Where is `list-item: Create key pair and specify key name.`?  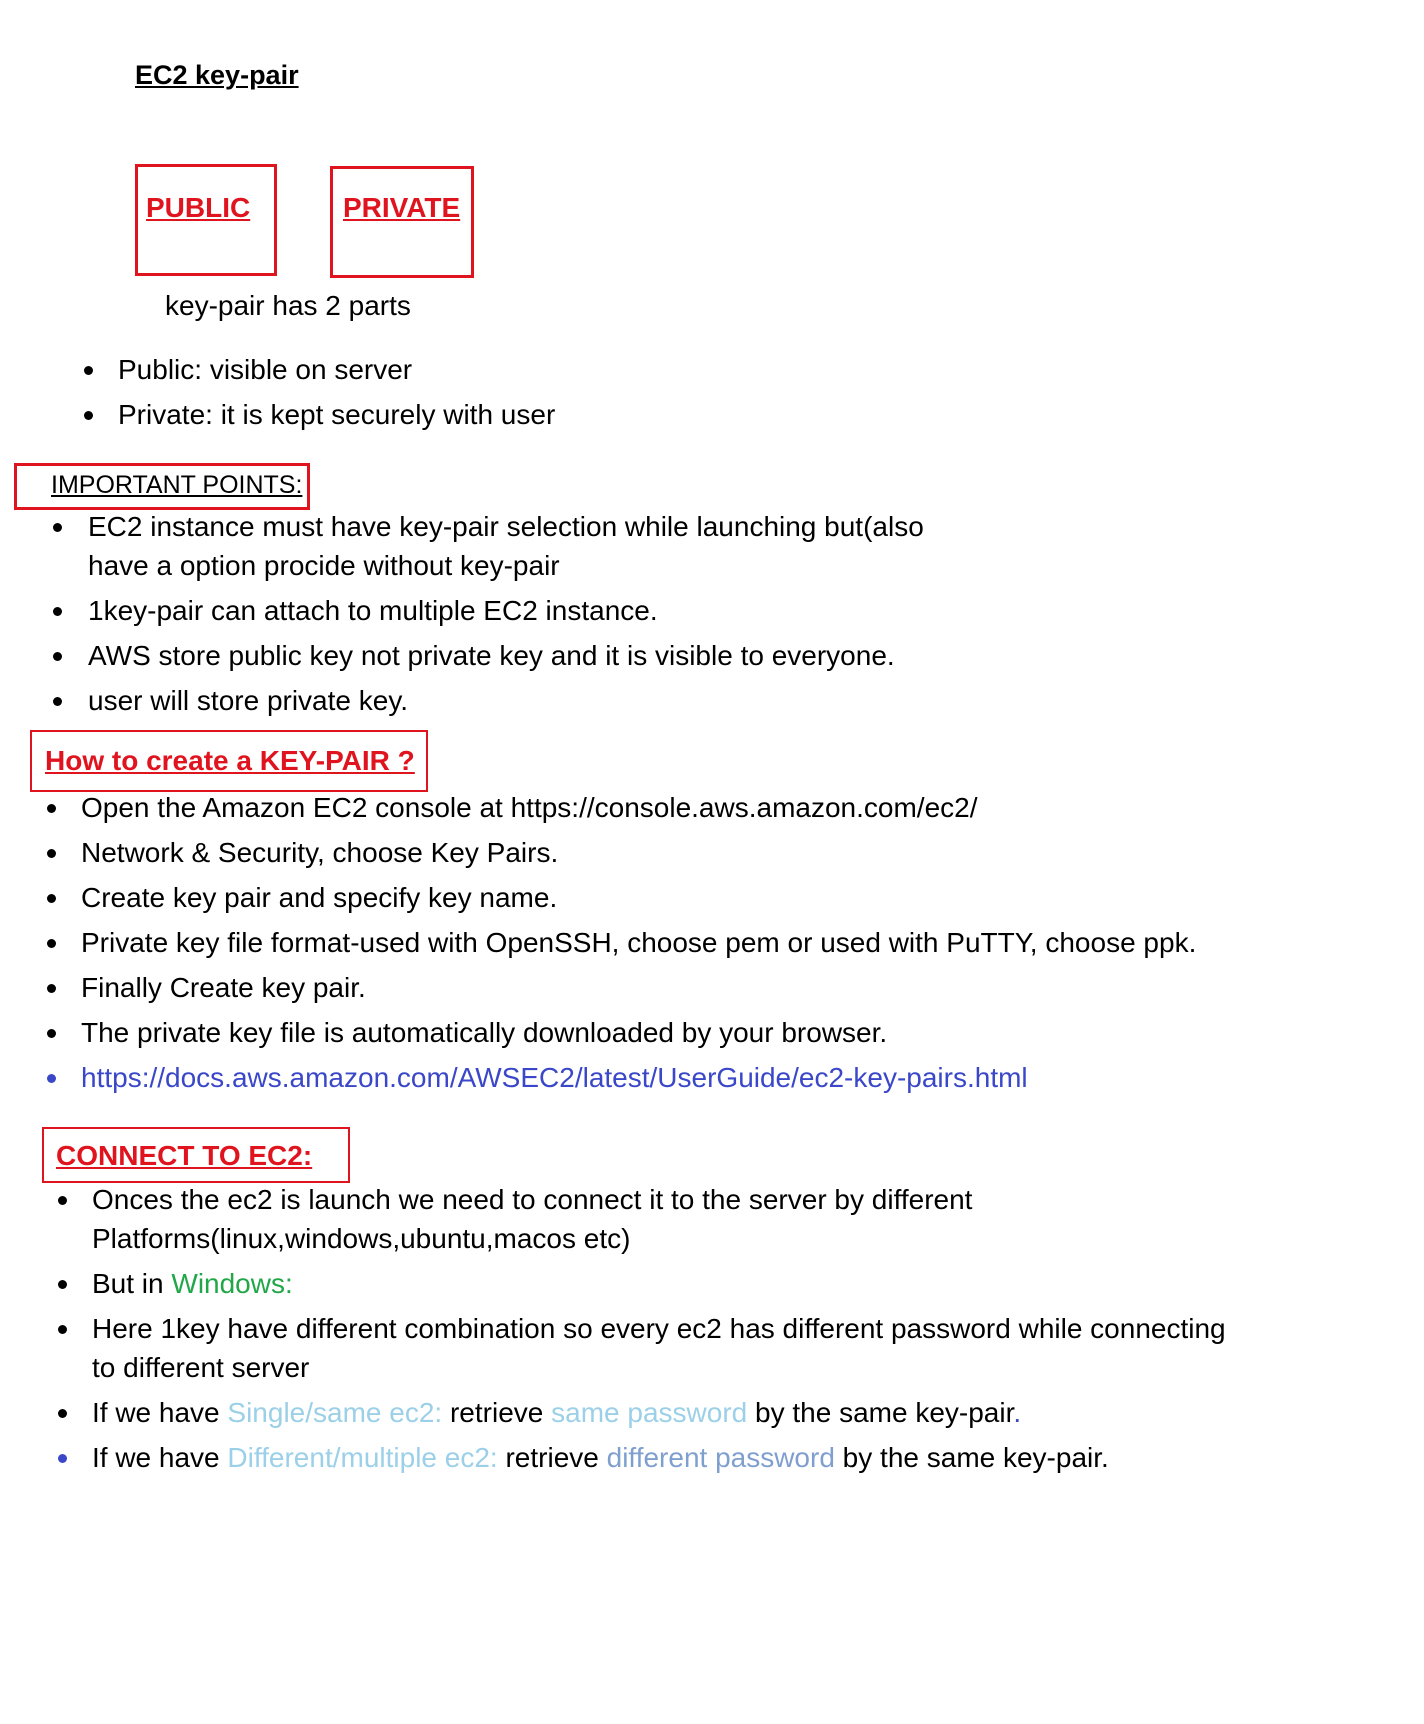 list-item: Create key pair and specify key name. is located at coordinates (621, 897).